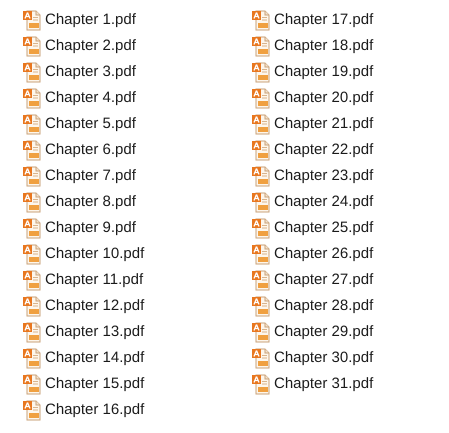 This screenshot has width=449, height=433. I want to click on file-name: Chapter 10.pdf, so click(94, 254).